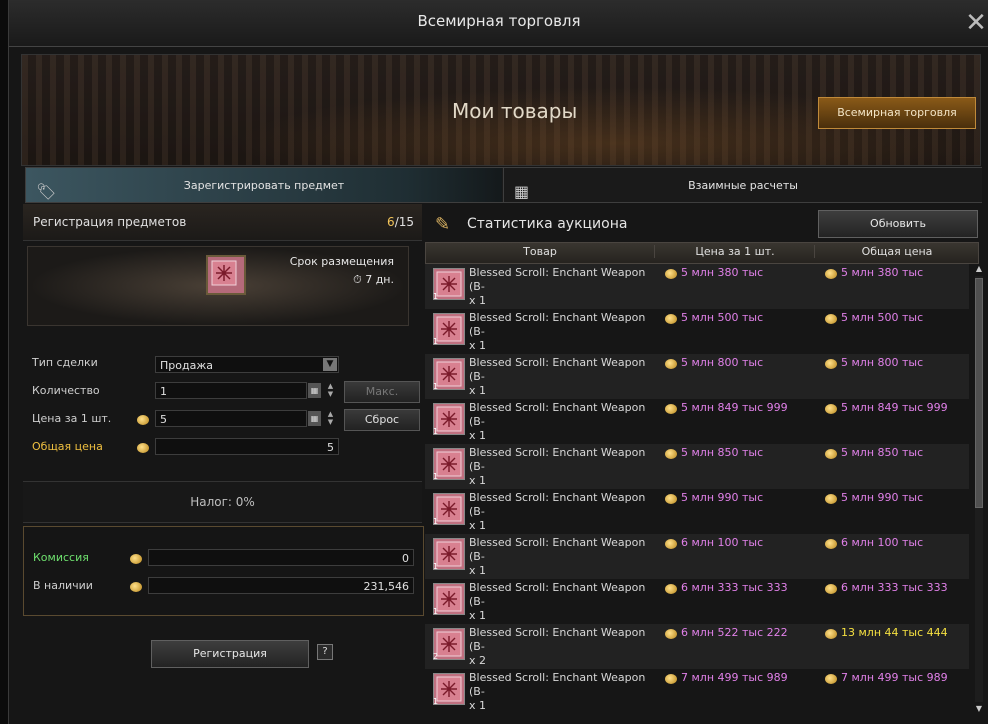 The width and height of the screenshot is (988, 724). What do you see at coordinates (975, 23) in the screenshot?
I see `close-icon: ✕` at bounding box center [975, 23].